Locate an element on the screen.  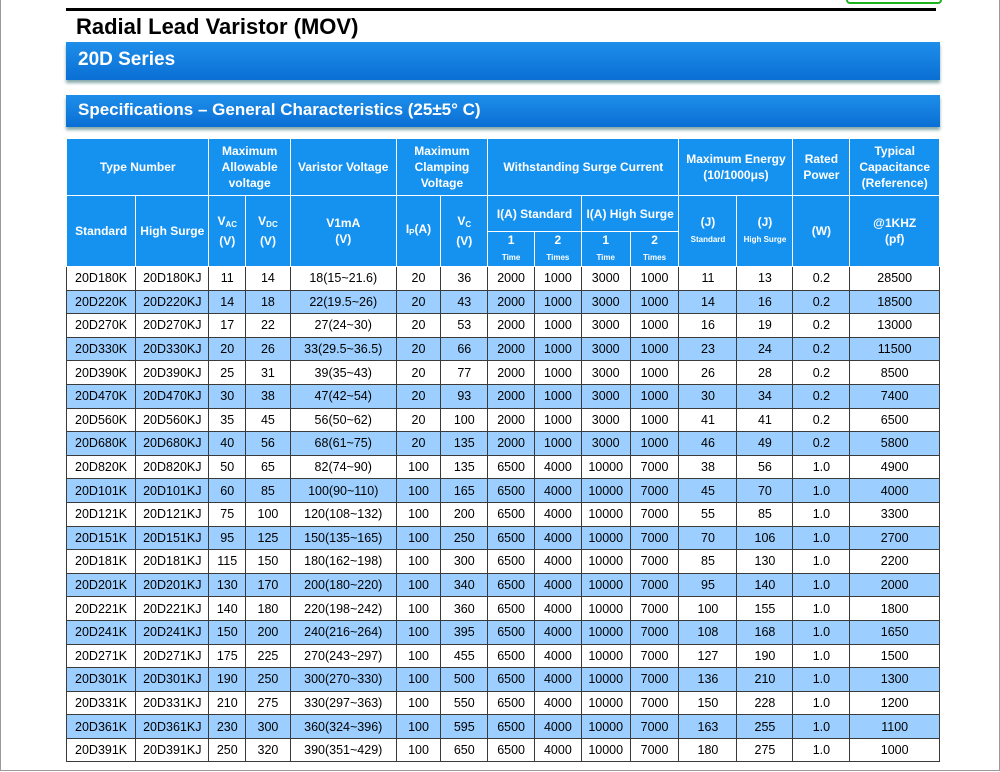
cell-high-surge: 20D470KJ is located at coordinates (172, 396).